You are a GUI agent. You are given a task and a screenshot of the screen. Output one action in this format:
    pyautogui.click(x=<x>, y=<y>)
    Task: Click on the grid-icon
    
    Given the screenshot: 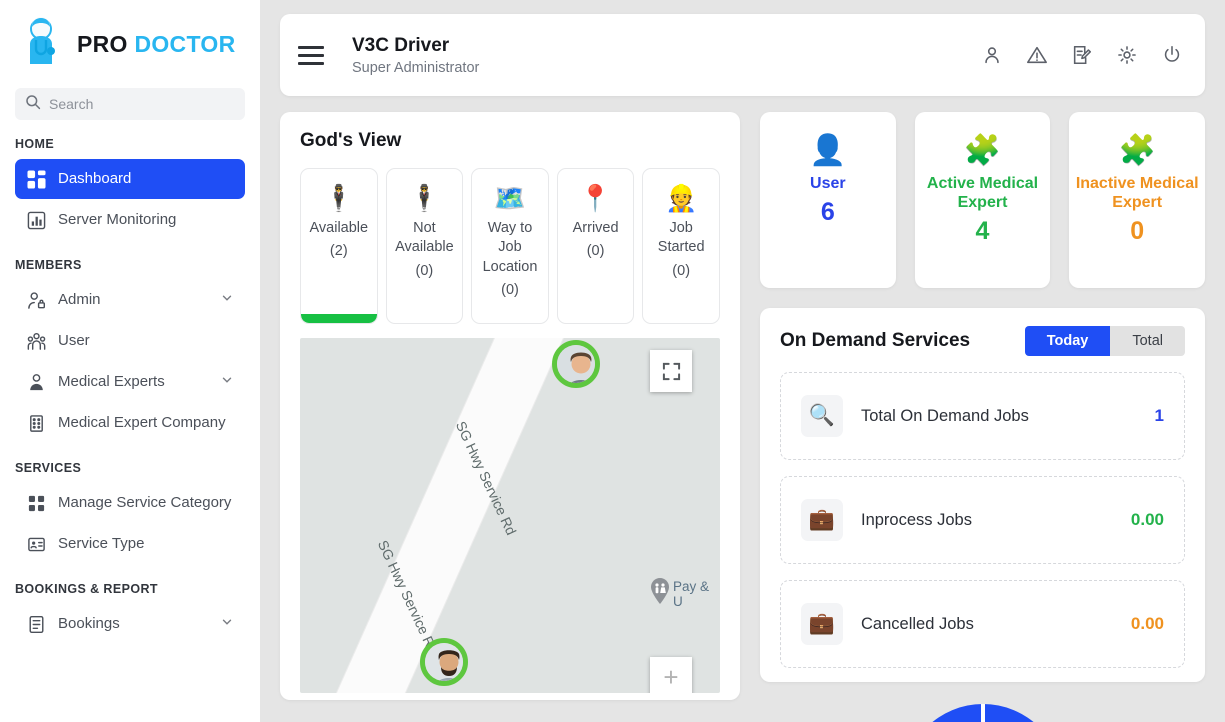 What is the action you would take?
    pyautogui.click(x=36, y=179)
    